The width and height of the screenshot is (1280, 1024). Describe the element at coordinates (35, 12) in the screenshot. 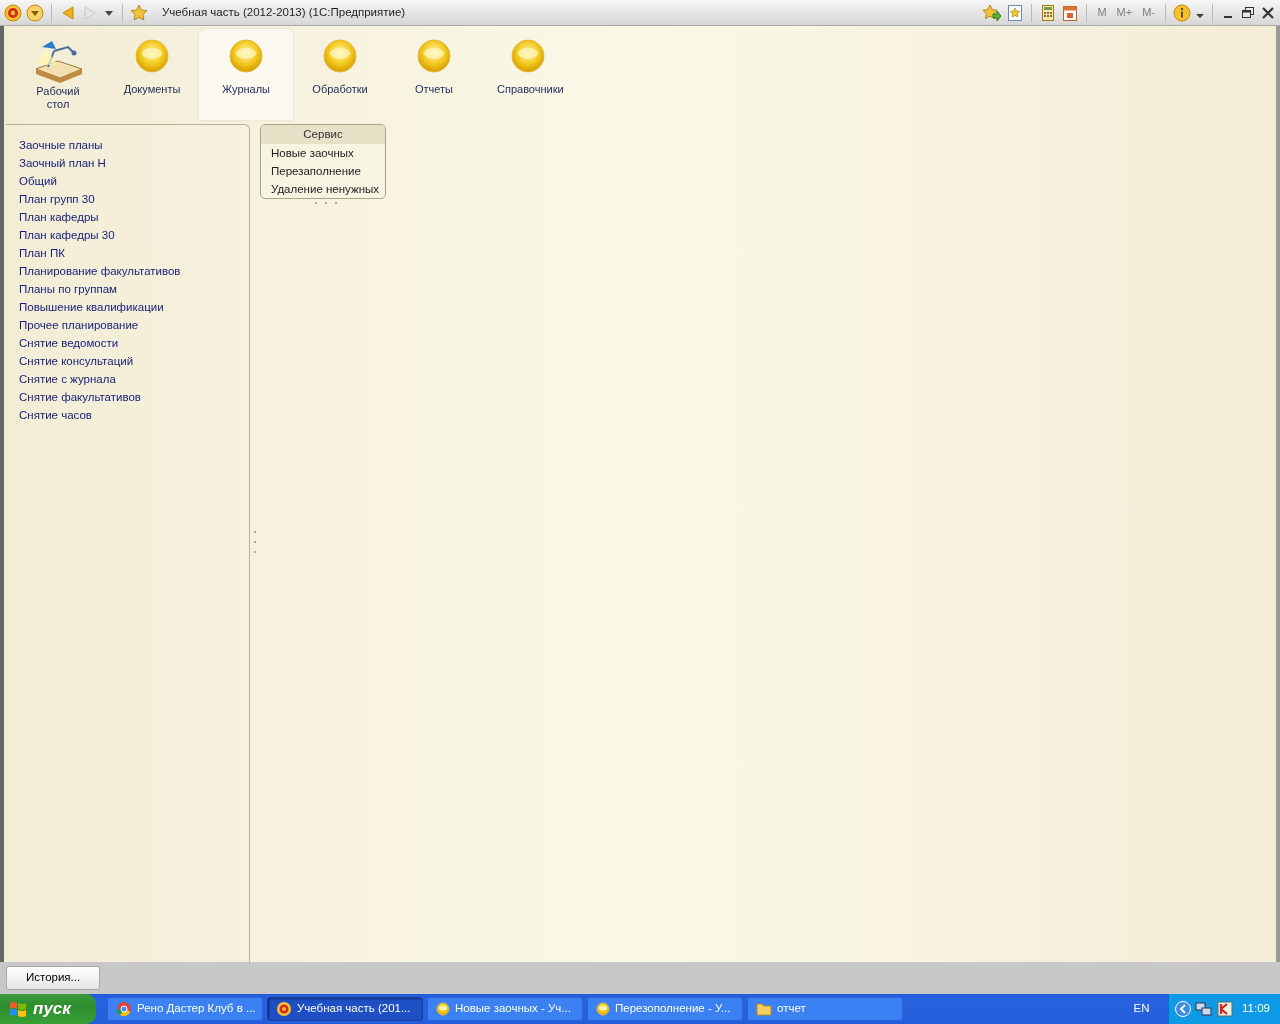

I see `menu-icon` at that location.